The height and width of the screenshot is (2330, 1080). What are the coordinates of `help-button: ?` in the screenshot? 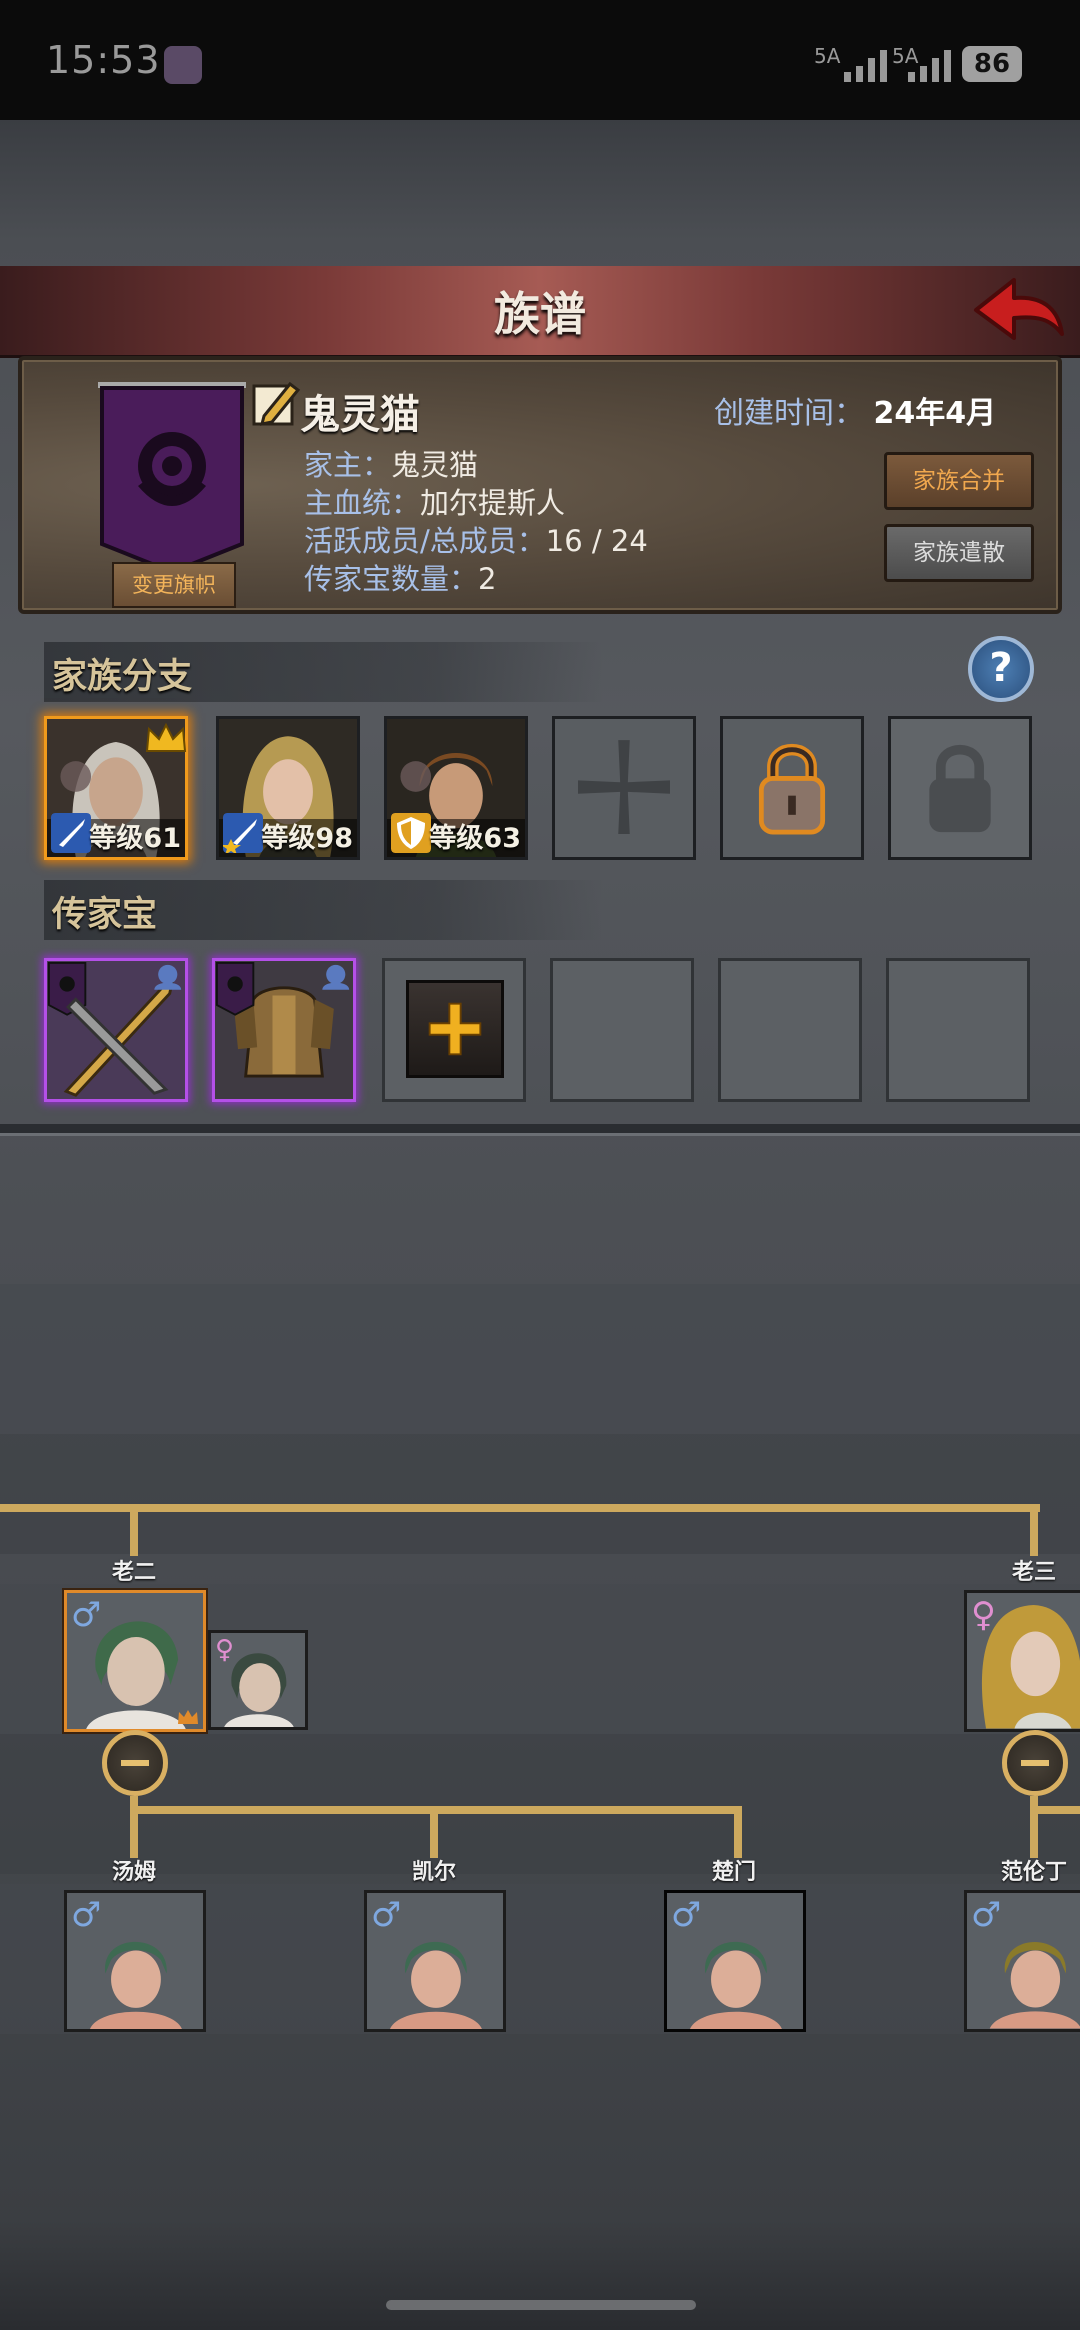 It's located at (1001, 669).